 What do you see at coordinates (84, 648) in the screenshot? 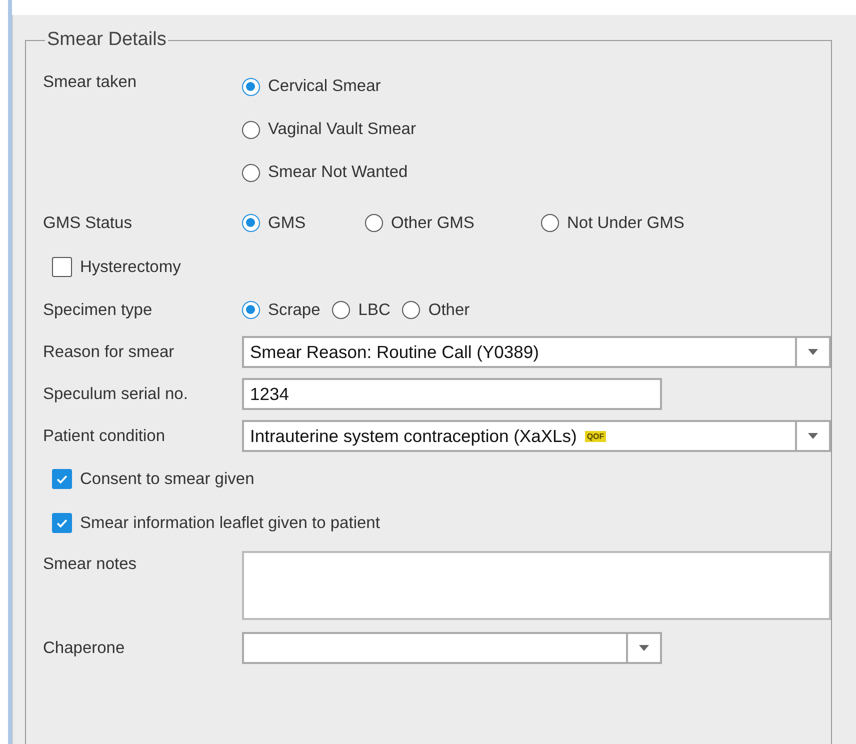
I see `field-label: Chaperone` at bounding box center [84, 648].